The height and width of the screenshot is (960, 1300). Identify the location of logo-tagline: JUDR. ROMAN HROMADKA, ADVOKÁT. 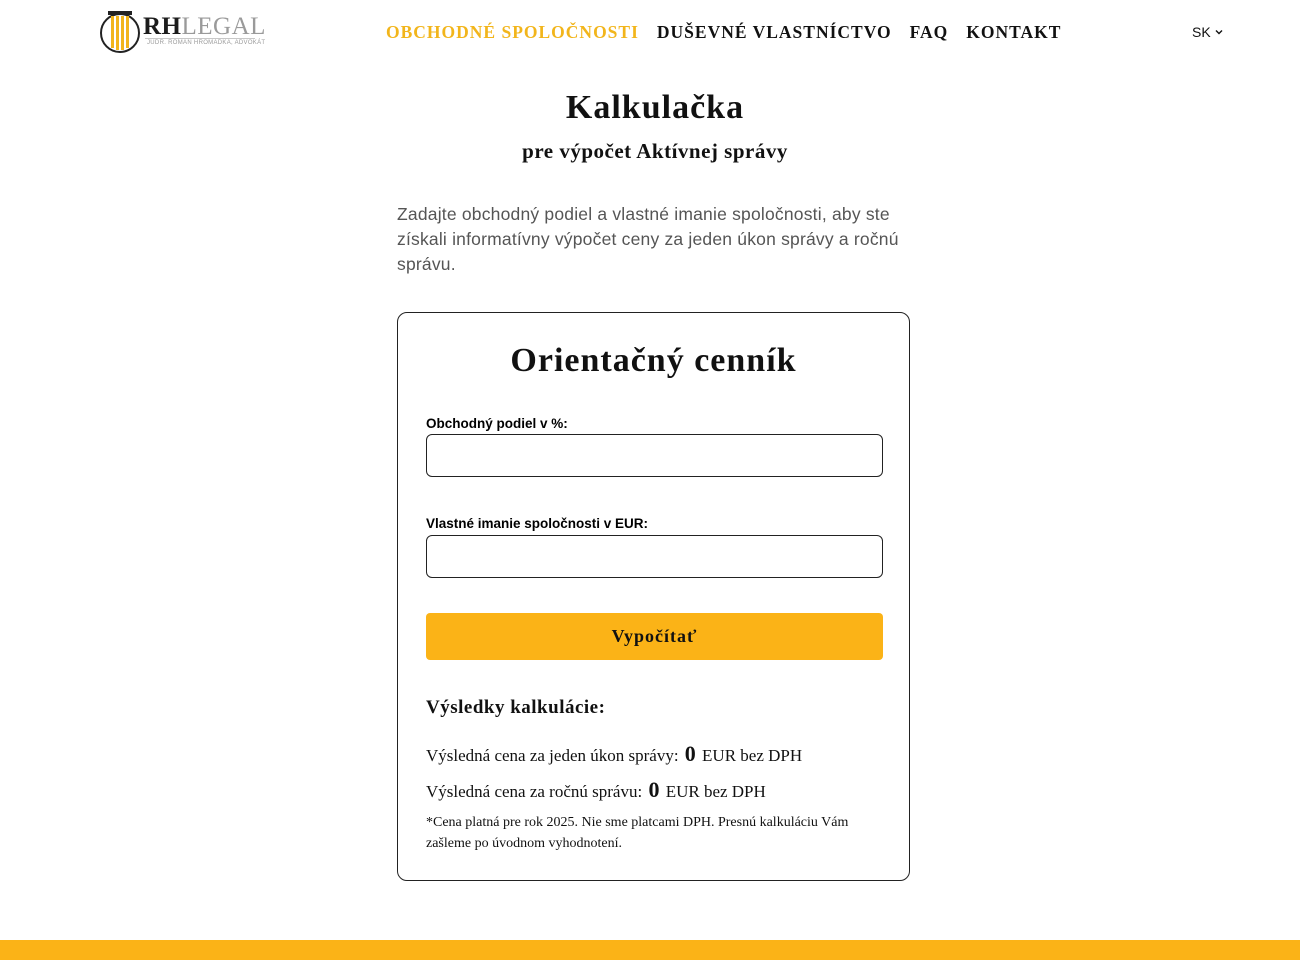
(206, 43).